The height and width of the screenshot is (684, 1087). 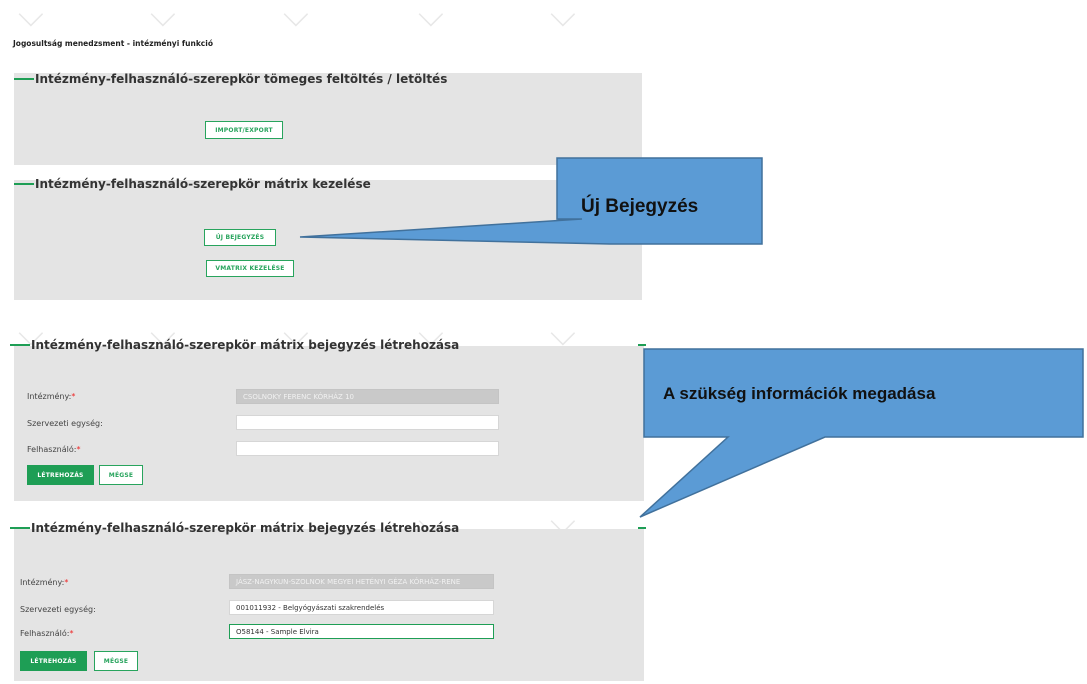 What do you see at coordinates (799, 393) in the screenshot?
I see `callout-info-text: A szükség információk megadása` at bounding box center [799, 393].